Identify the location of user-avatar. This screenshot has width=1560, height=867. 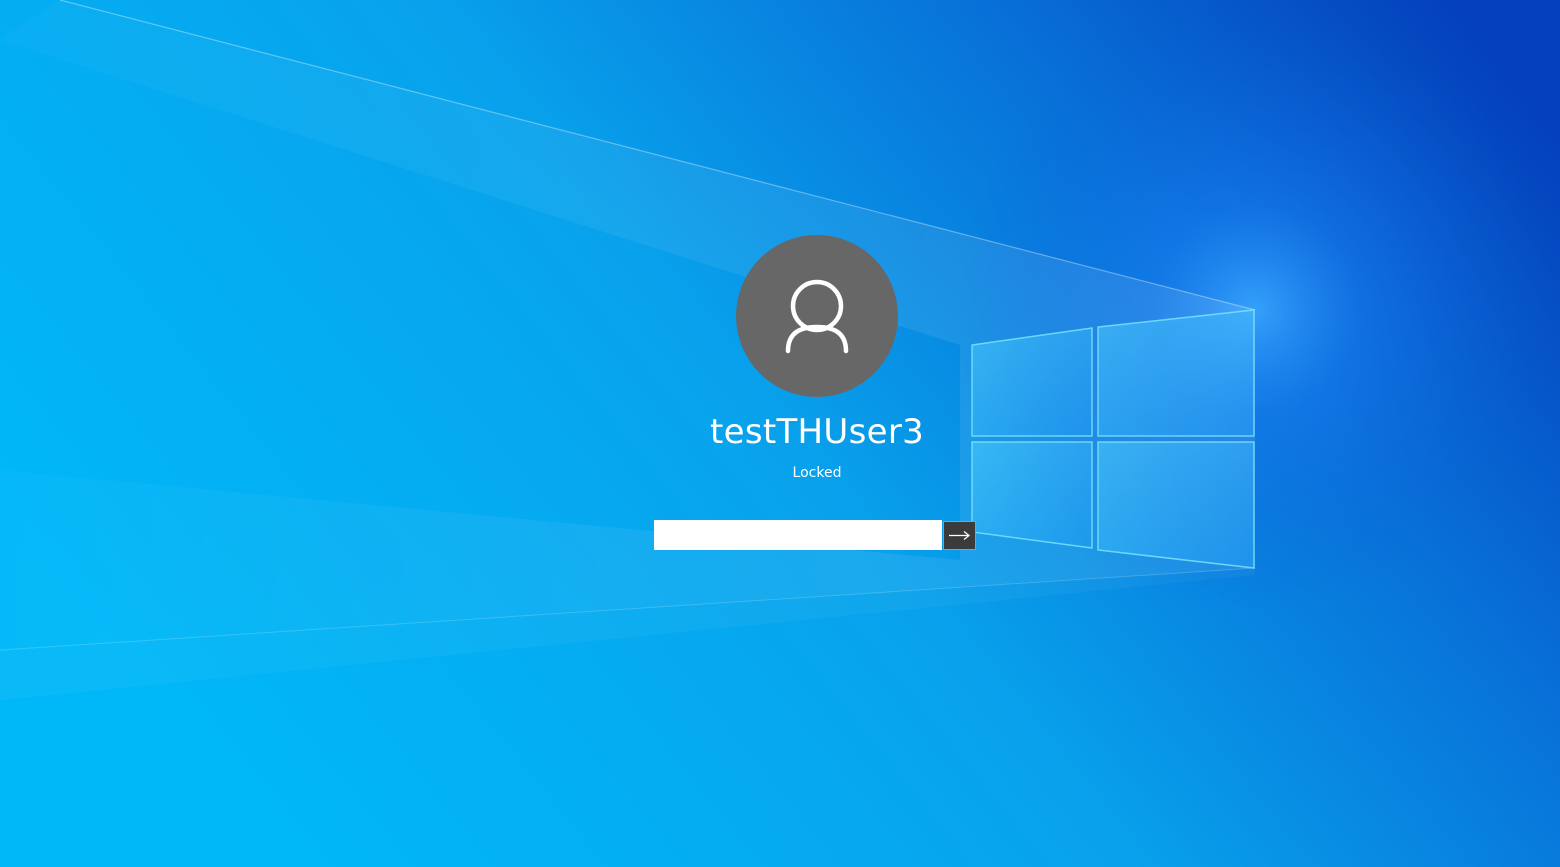
(817, 316).